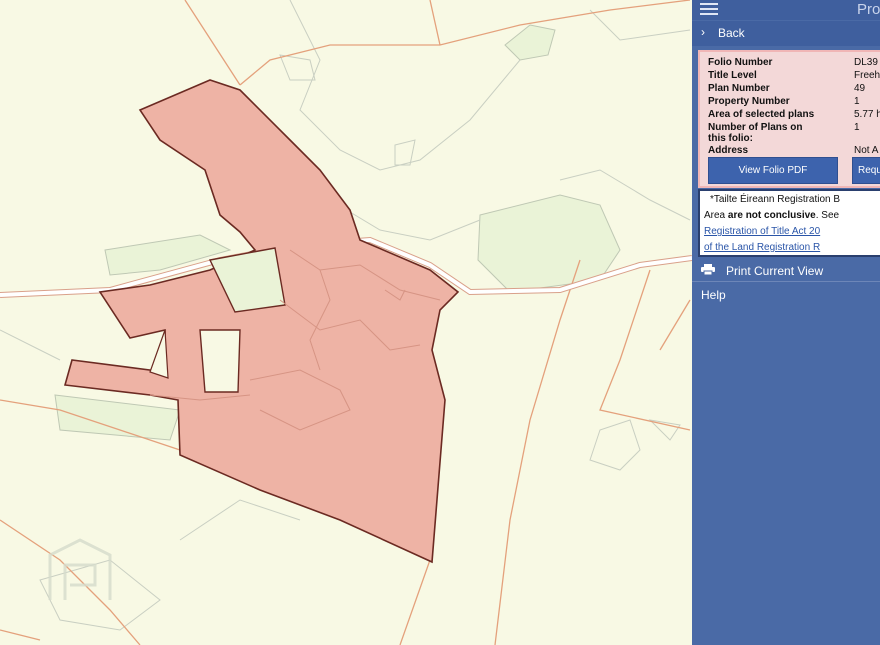 Image resolution: width=880 pixels, height=645 pixels. I want to click on help-link: Help, so click(713, 295).